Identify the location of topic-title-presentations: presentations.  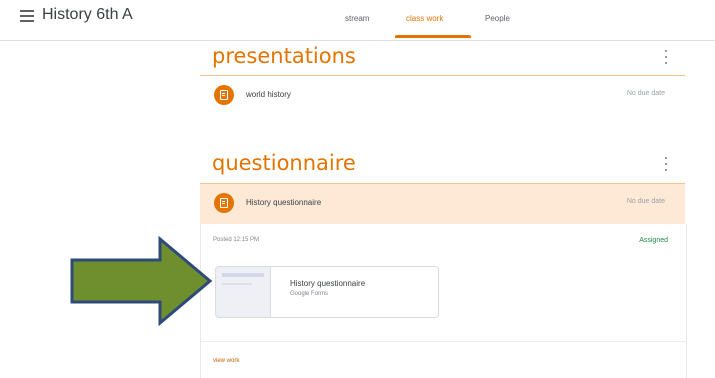
(284, 56).